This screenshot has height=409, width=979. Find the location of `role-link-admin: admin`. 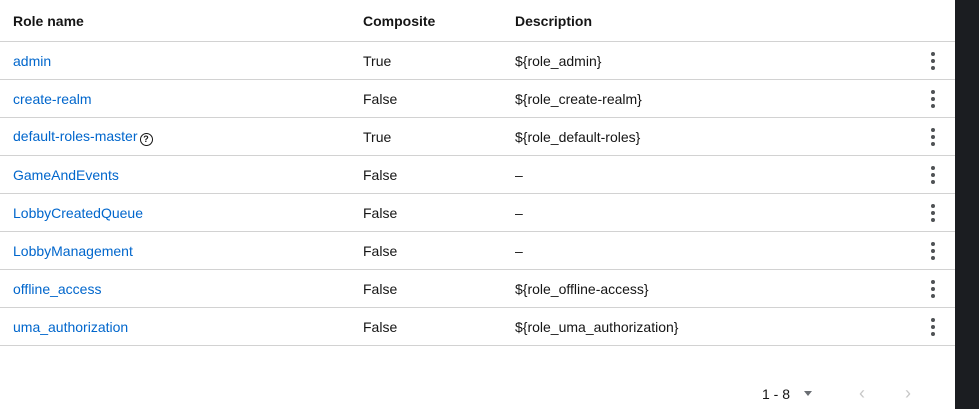

role-link-admin: admin is located at coordinates (32, 61).